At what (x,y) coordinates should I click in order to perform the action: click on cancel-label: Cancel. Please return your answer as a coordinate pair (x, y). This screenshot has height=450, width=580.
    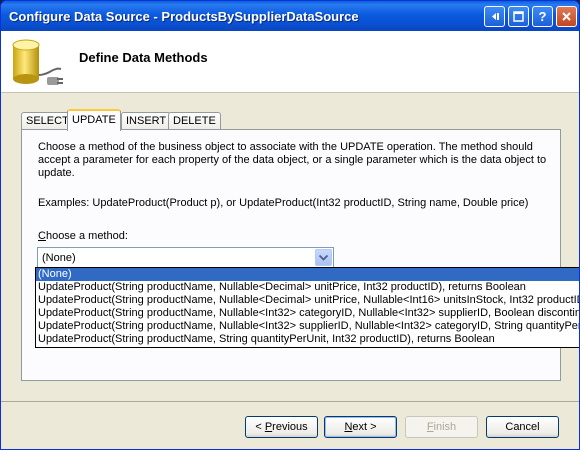
    Looking at the image, I should click on (522, 427).